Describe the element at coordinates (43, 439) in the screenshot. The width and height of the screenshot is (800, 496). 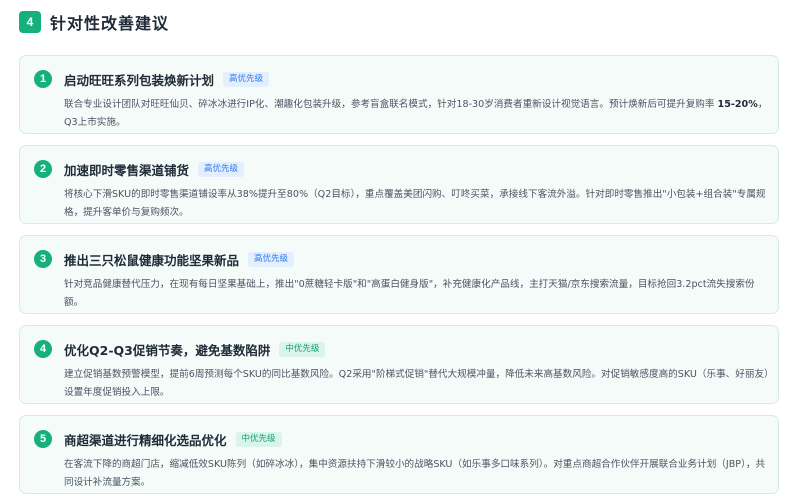
I see `card-number-badge: 5` at that location.